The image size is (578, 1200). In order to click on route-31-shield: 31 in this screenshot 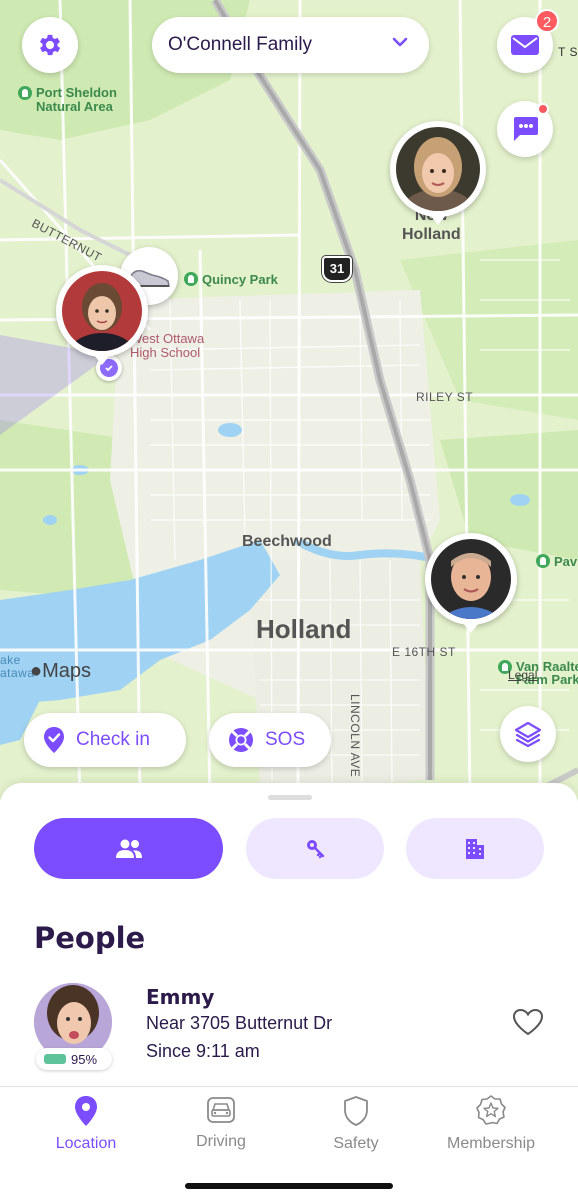, I will do `click(337, 269)`.